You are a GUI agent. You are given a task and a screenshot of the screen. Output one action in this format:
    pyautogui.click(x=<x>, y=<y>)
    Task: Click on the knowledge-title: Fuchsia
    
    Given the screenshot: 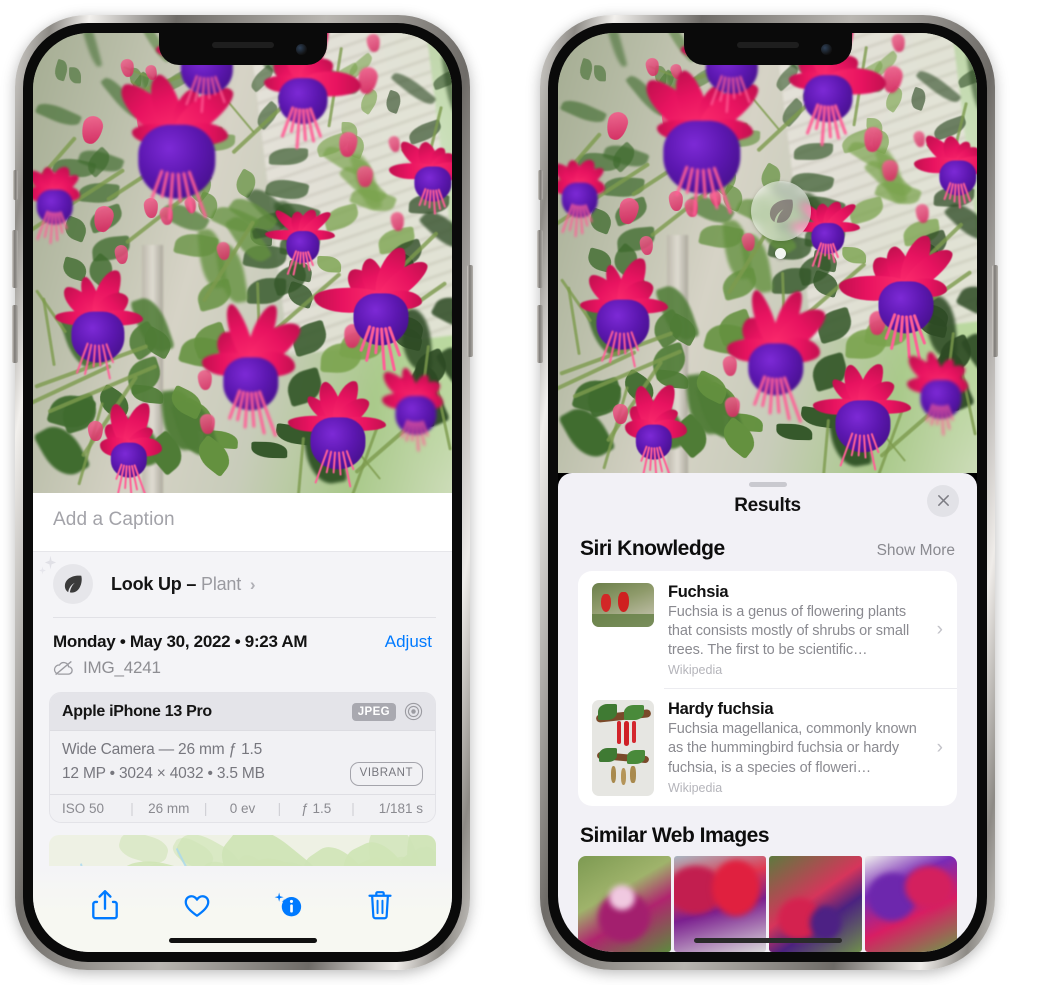 What is the action you would take?
    pyautogui.click(x=698, y=591)
    